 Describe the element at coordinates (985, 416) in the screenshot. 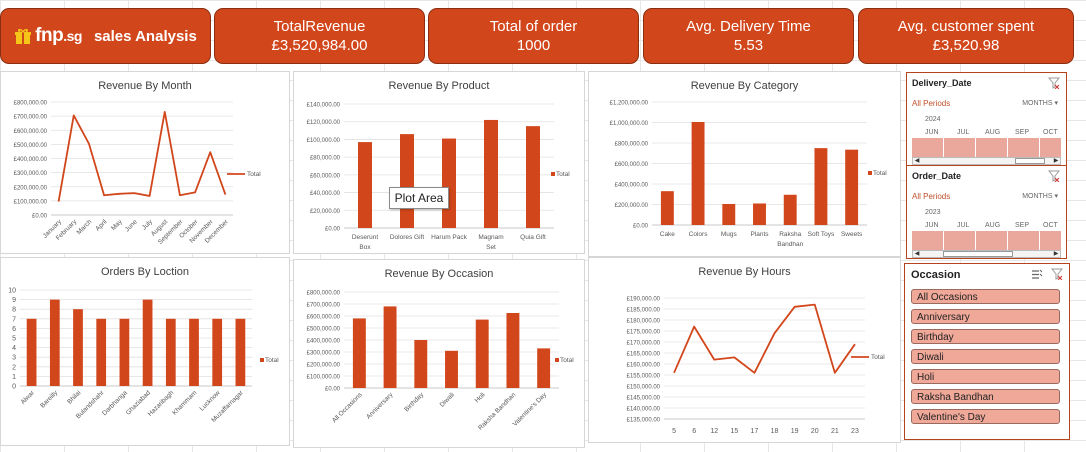

I see `slicer-item-valentines-day: Valentine's Day` at that location.